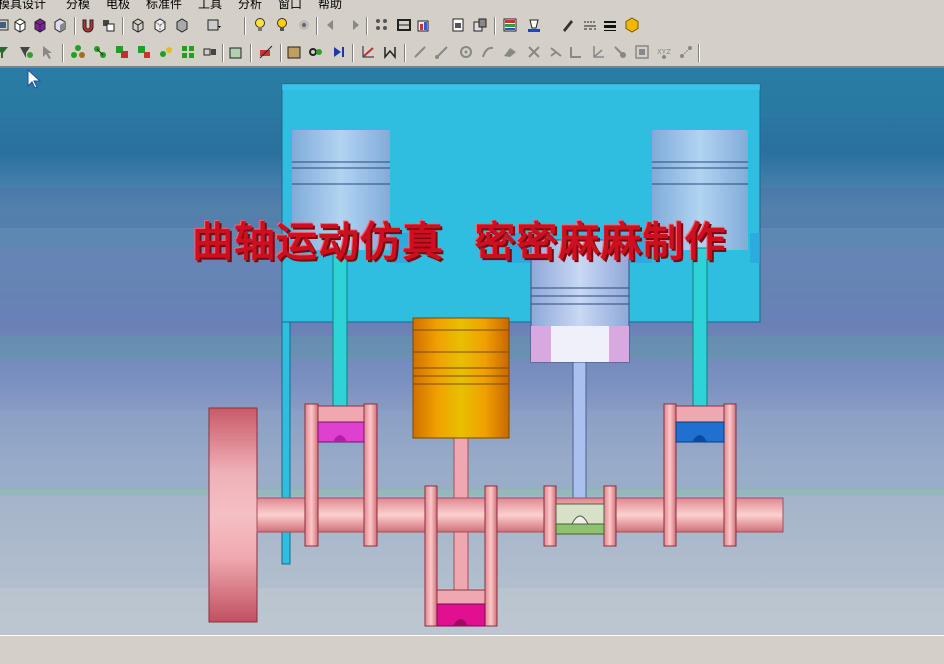 The image size is (944, 664). I want to click on circle-icon, so click(466, 52).